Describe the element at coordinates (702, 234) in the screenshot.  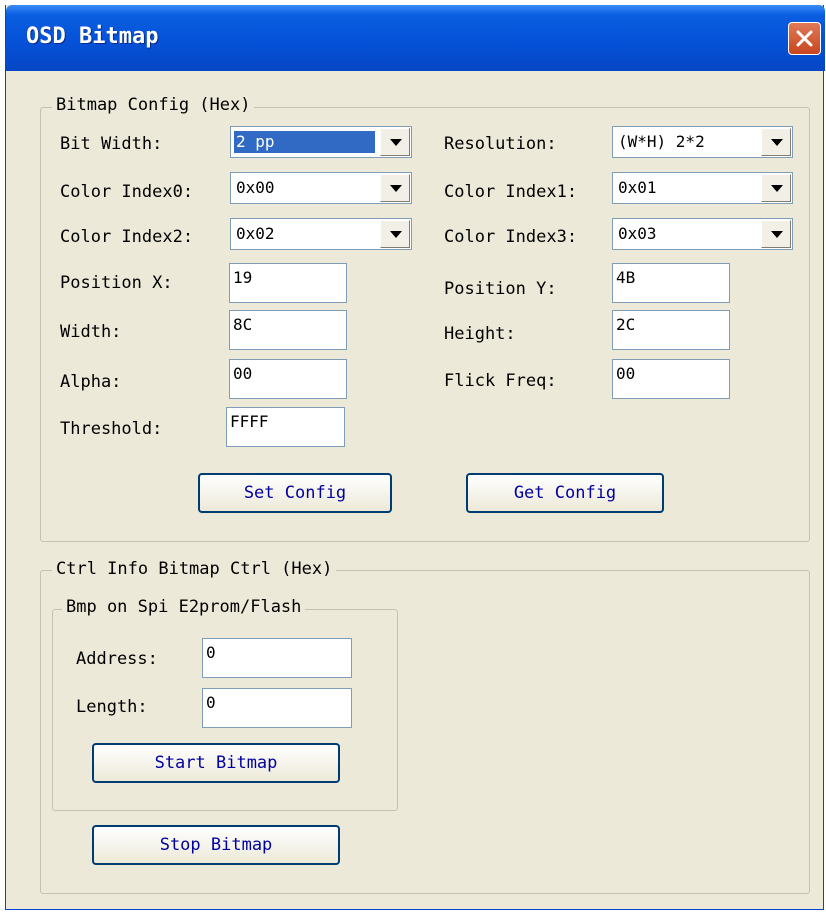
I see `color-index3-select: 0x03` at that location.